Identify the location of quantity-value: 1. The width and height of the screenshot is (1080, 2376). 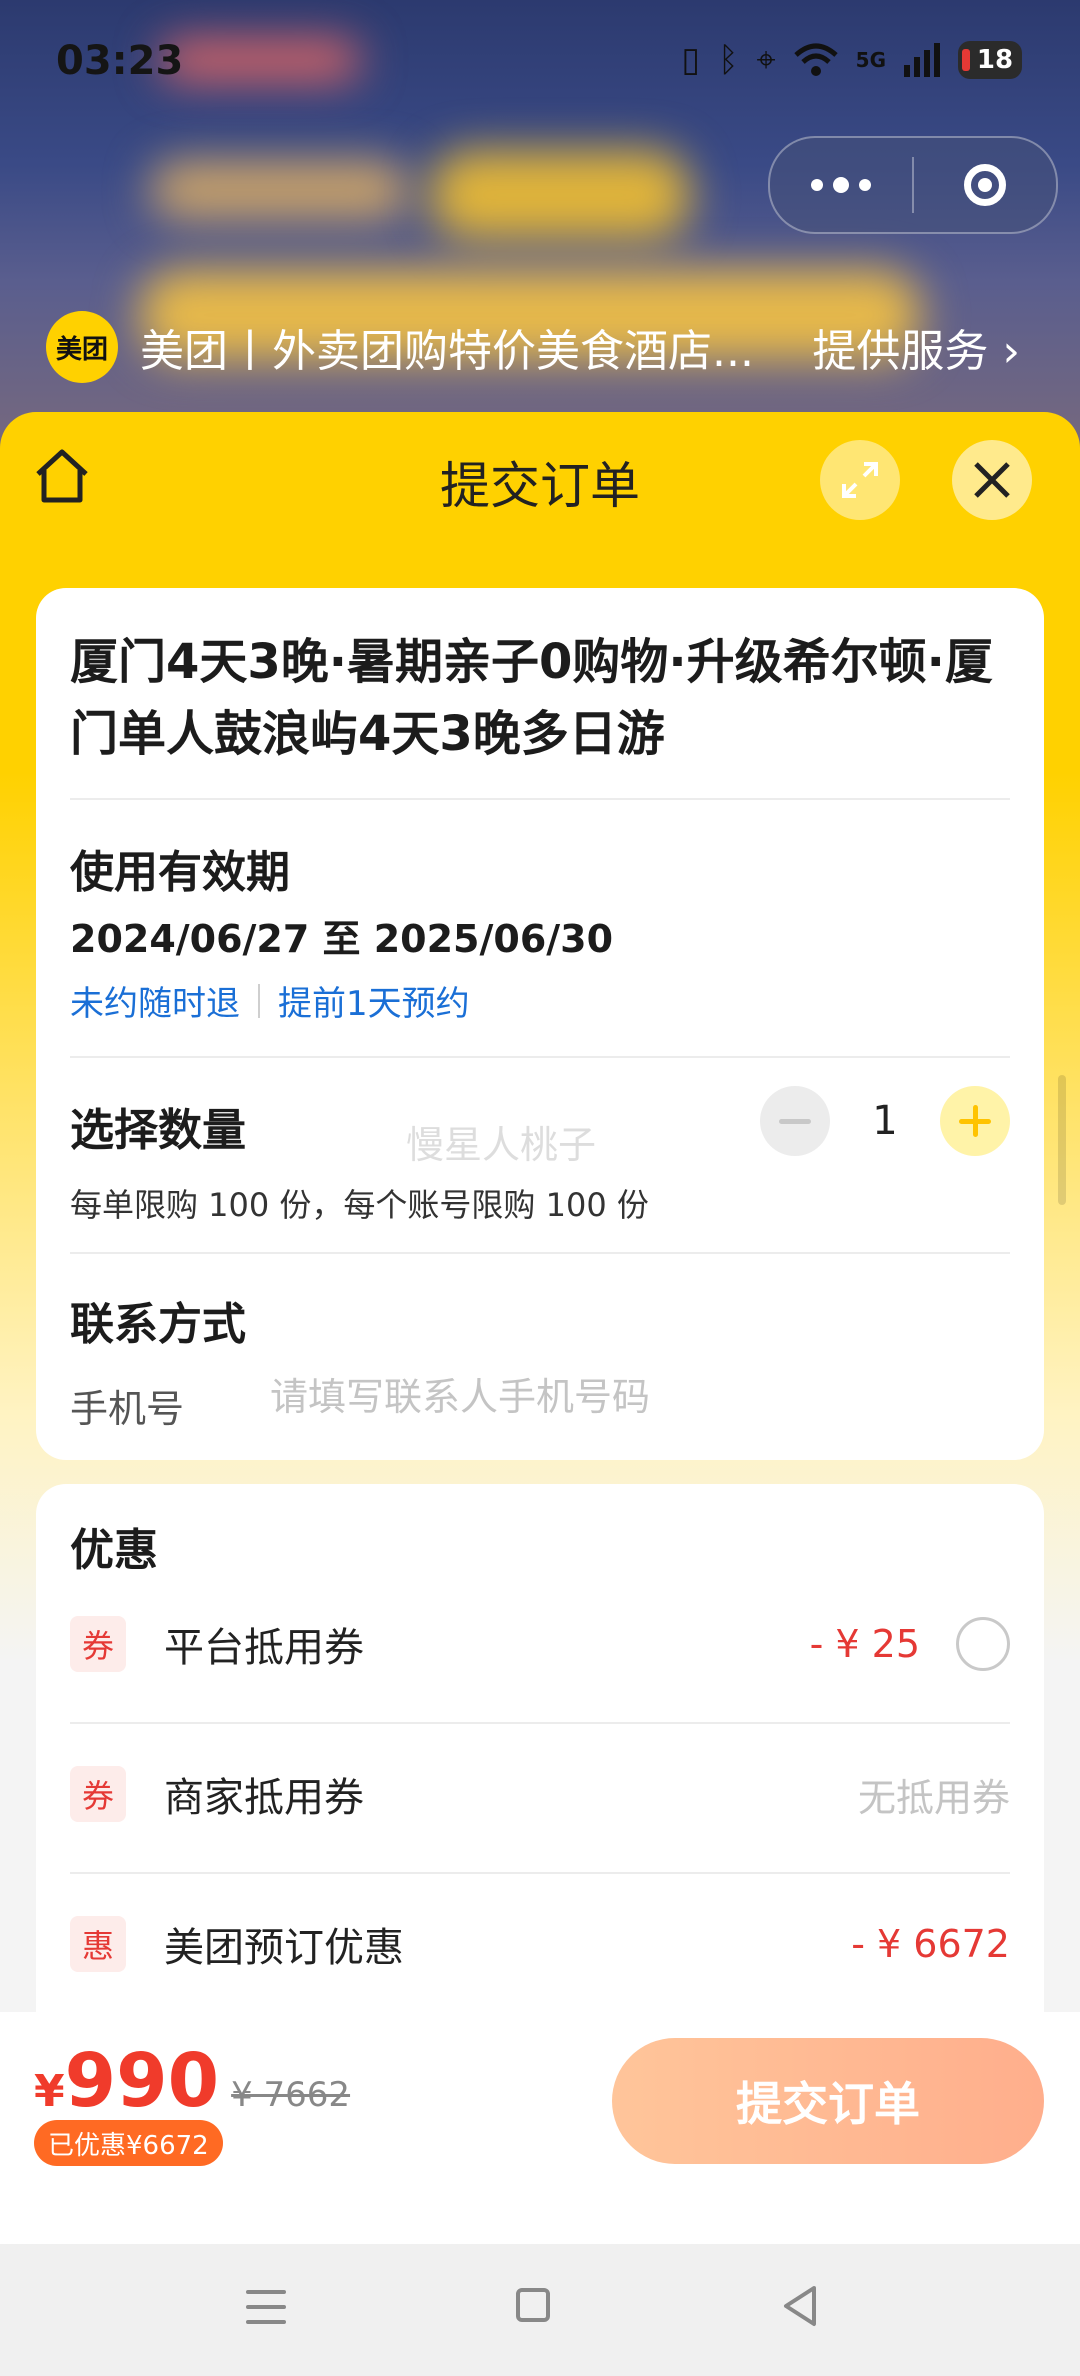
(885, 1121).